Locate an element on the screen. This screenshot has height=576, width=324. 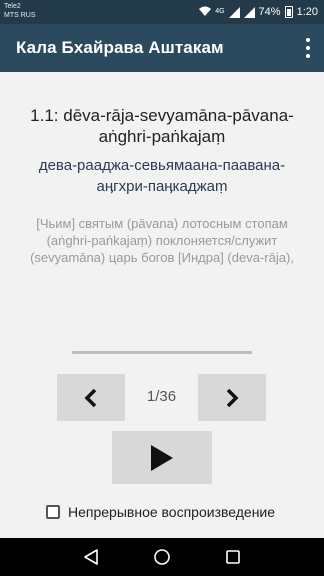
continuous-playback-checkbox is located at coordinates (53, 512).